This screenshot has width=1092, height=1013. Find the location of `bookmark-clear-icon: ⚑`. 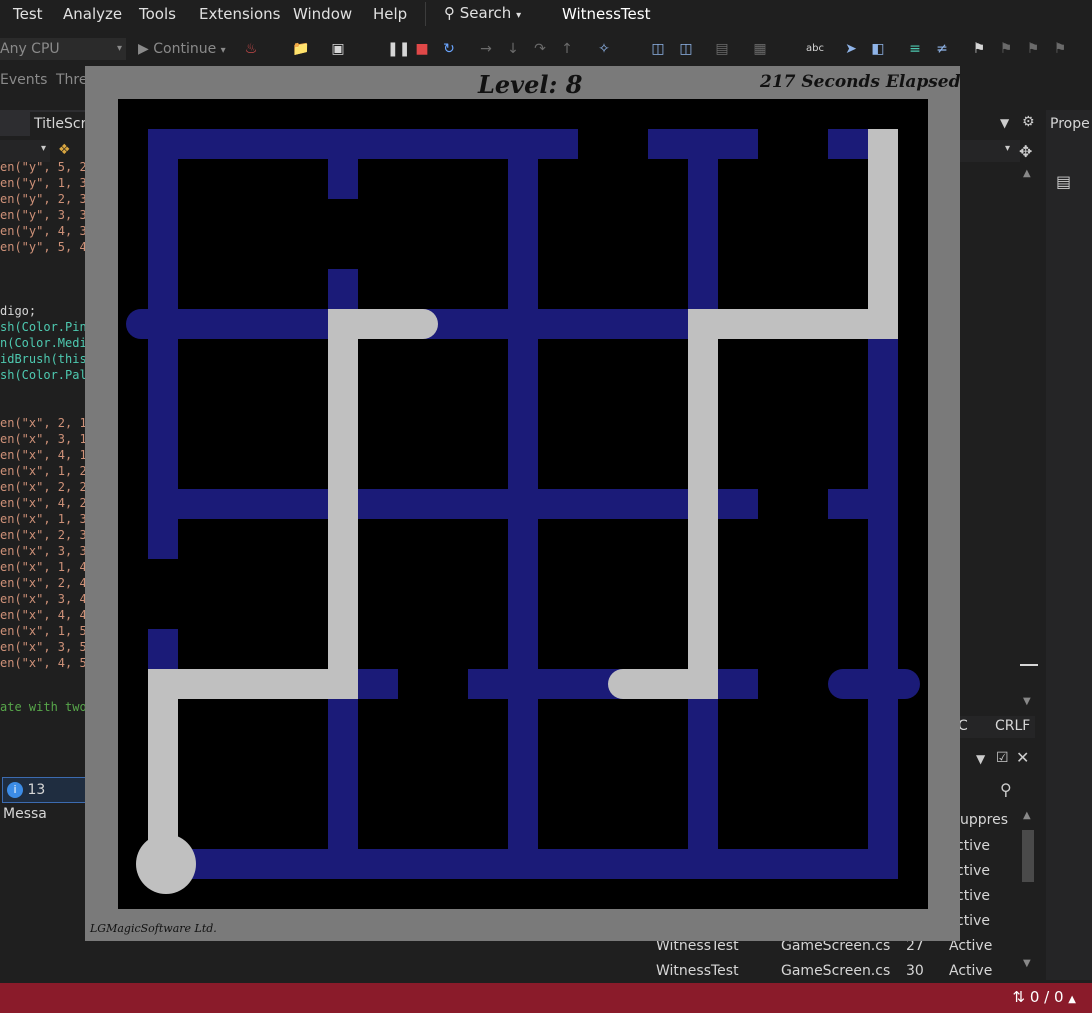

bookmark-clear-icon: ⚑ is located at coordinates (1060, 49).